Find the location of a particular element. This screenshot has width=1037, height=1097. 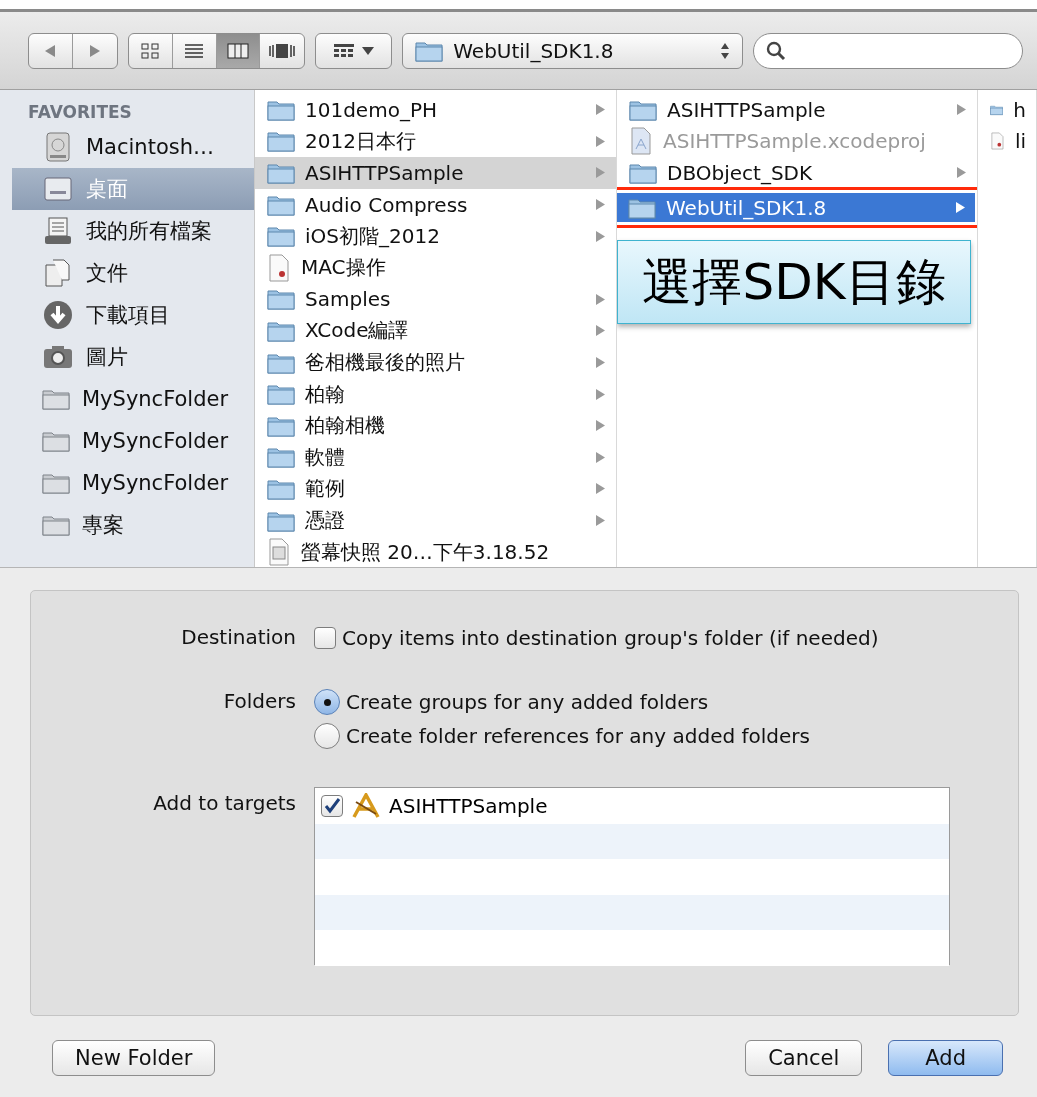

icon-view-icon is located at coordinates (150, 50).